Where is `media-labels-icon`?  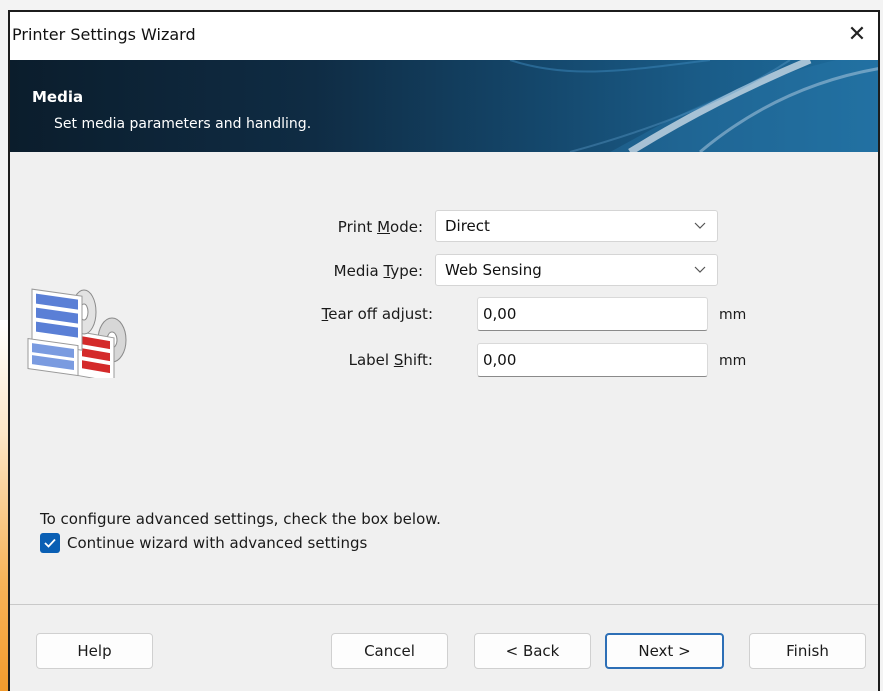
media-labels-icon is located at coordinates (77, 333).